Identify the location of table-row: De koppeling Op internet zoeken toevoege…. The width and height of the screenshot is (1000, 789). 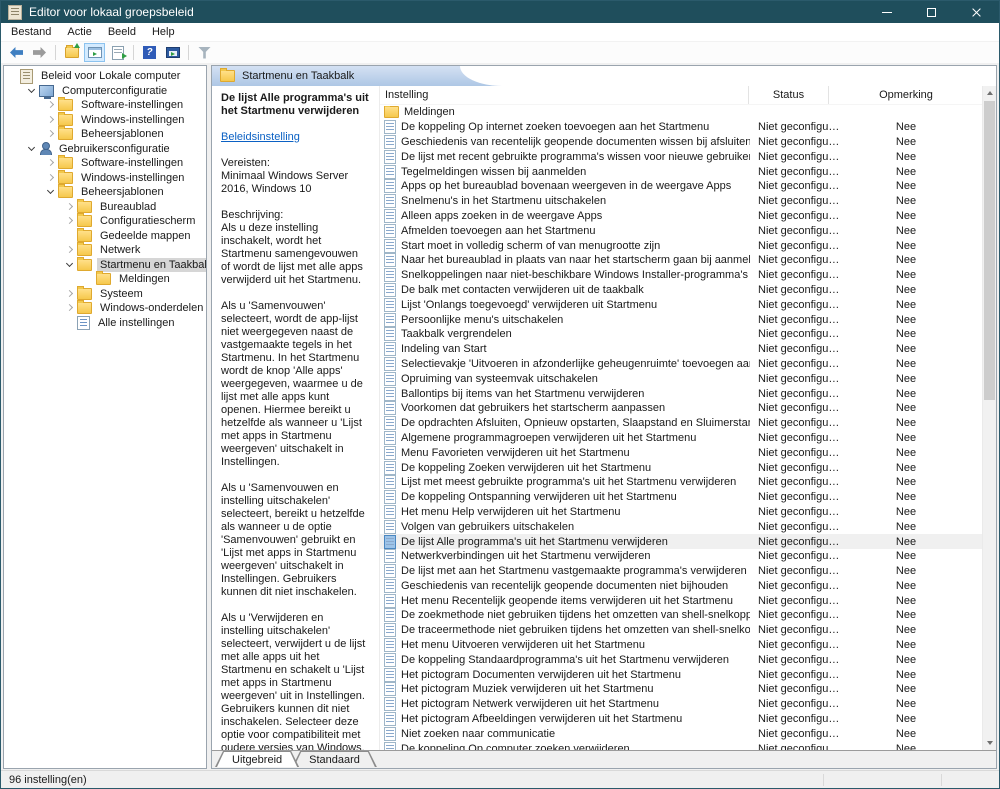
(681, 127).